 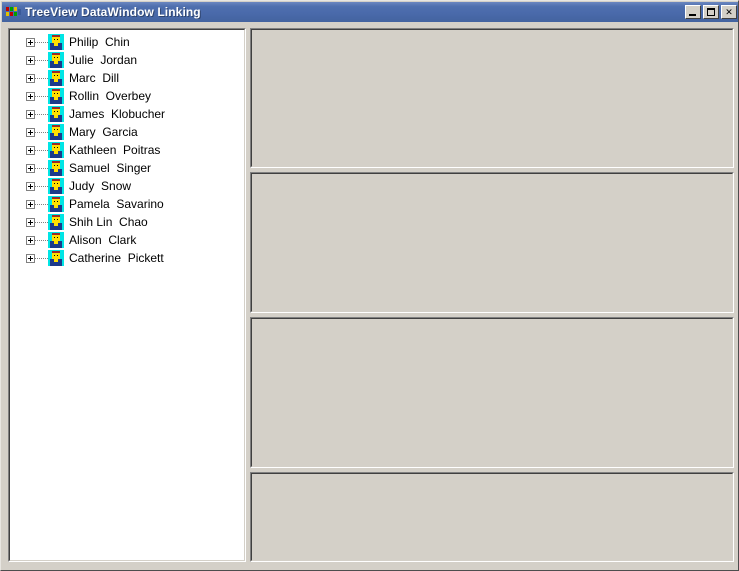 I want to click on tree-node: Mary Garcia, so click(x=127, y=132).